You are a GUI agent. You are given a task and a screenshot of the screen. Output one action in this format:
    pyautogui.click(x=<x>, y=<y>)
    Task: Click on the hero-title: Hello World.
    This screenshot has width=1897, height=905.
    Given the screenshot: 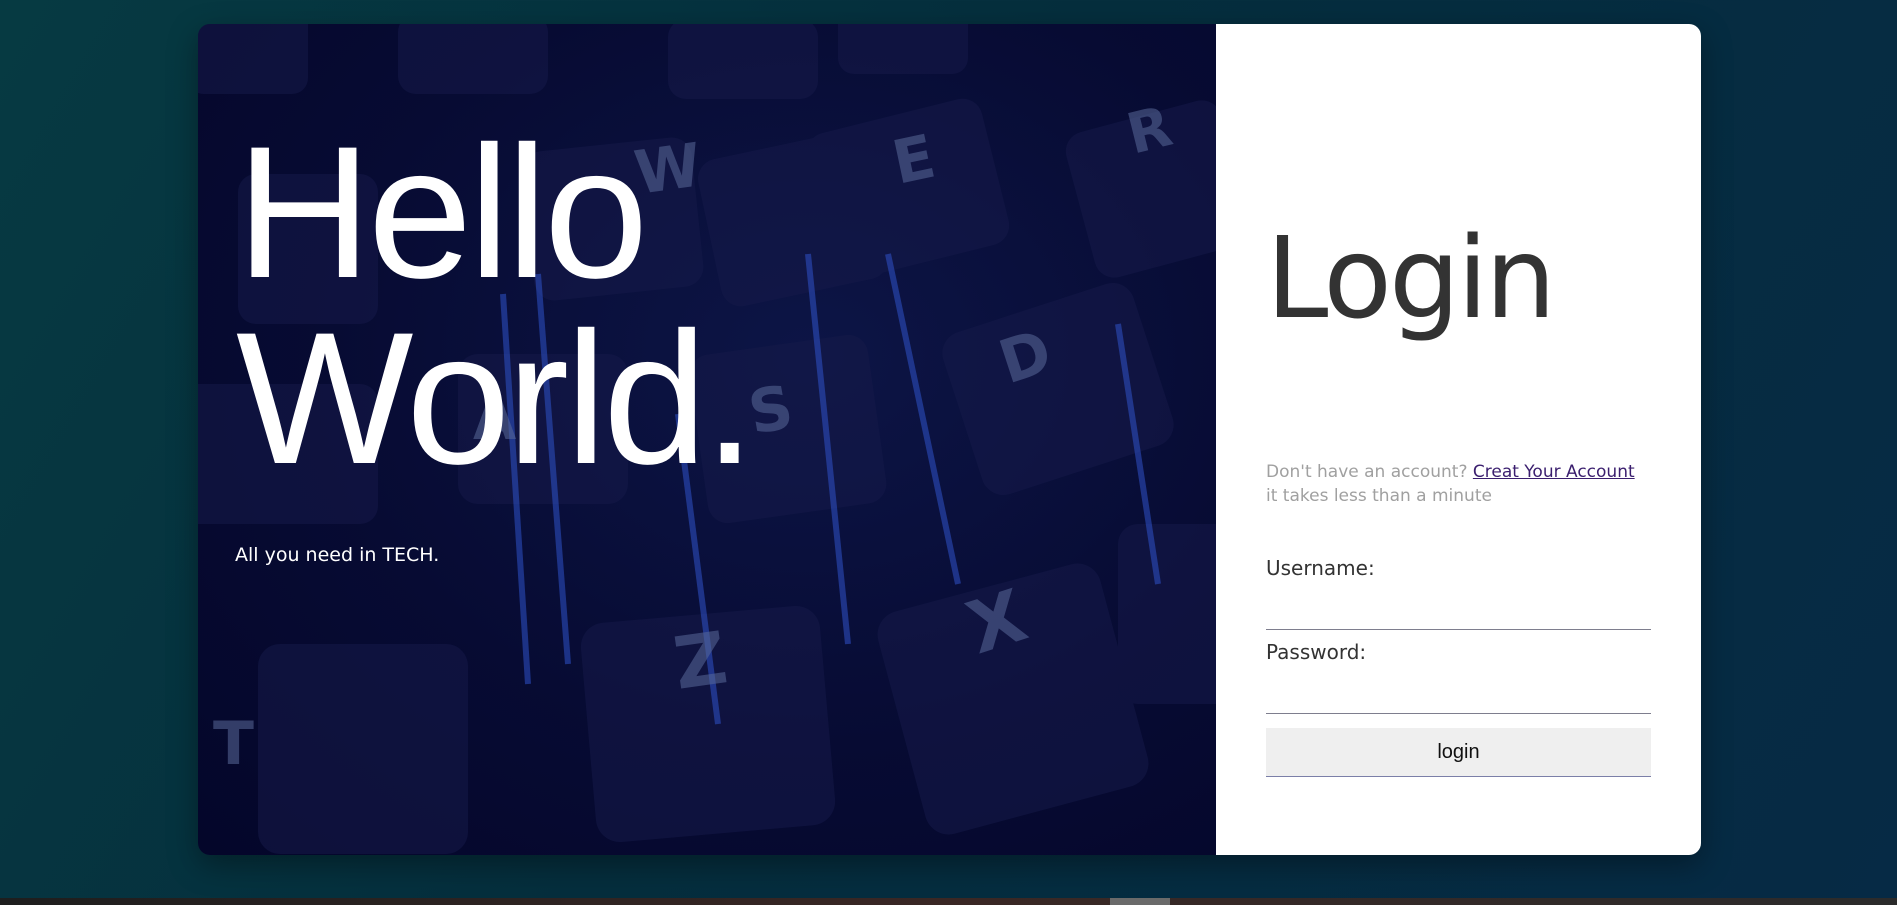 What is the action you would take?
    pyautogui.click(x=496, y=305)
    